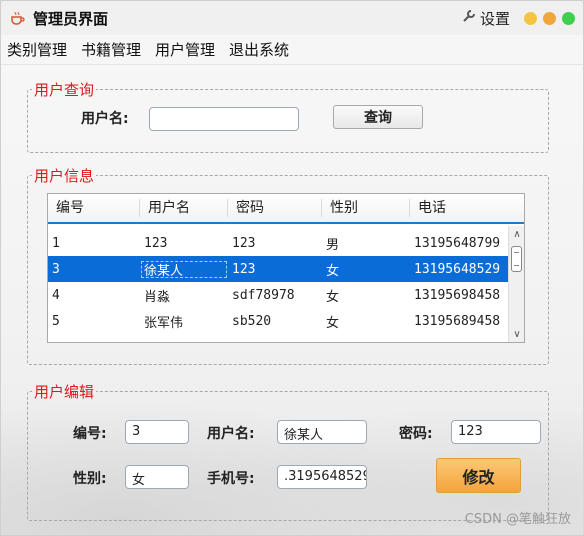 The image size is (584, 536). What do you see at coordinates (286, 321) in the screenshot?
I see `table-row: 5 张军伟 sb520 女 13195689458` at bounding box center [286, 321].